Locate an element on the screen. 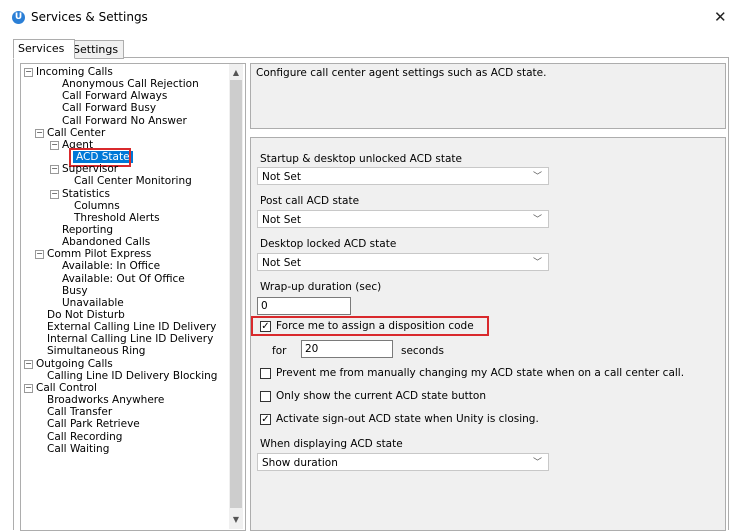  tree-item: Call Park Retrieve is located at coordinates (93, 424).